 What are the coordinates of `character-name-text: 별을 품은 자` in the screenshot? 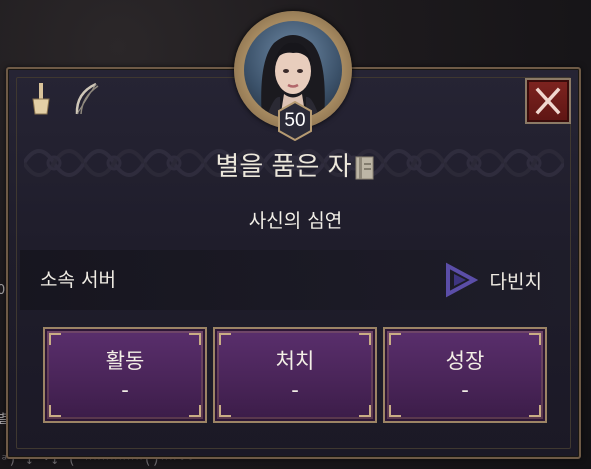 It's located at (283, 167).